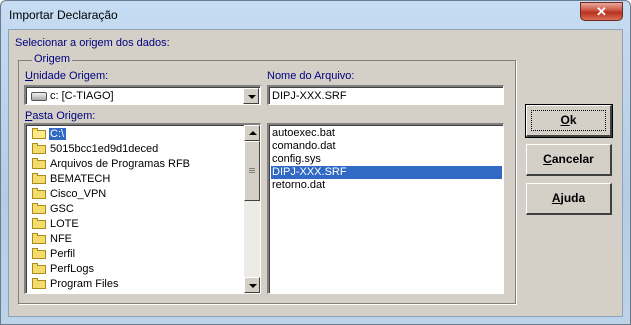 The width and height of the screenshot is (631, 325). What do you see at coordinates (296, 159) in the screenshot?
I see `file-name: config.sys` at bounding box center [296, 159].